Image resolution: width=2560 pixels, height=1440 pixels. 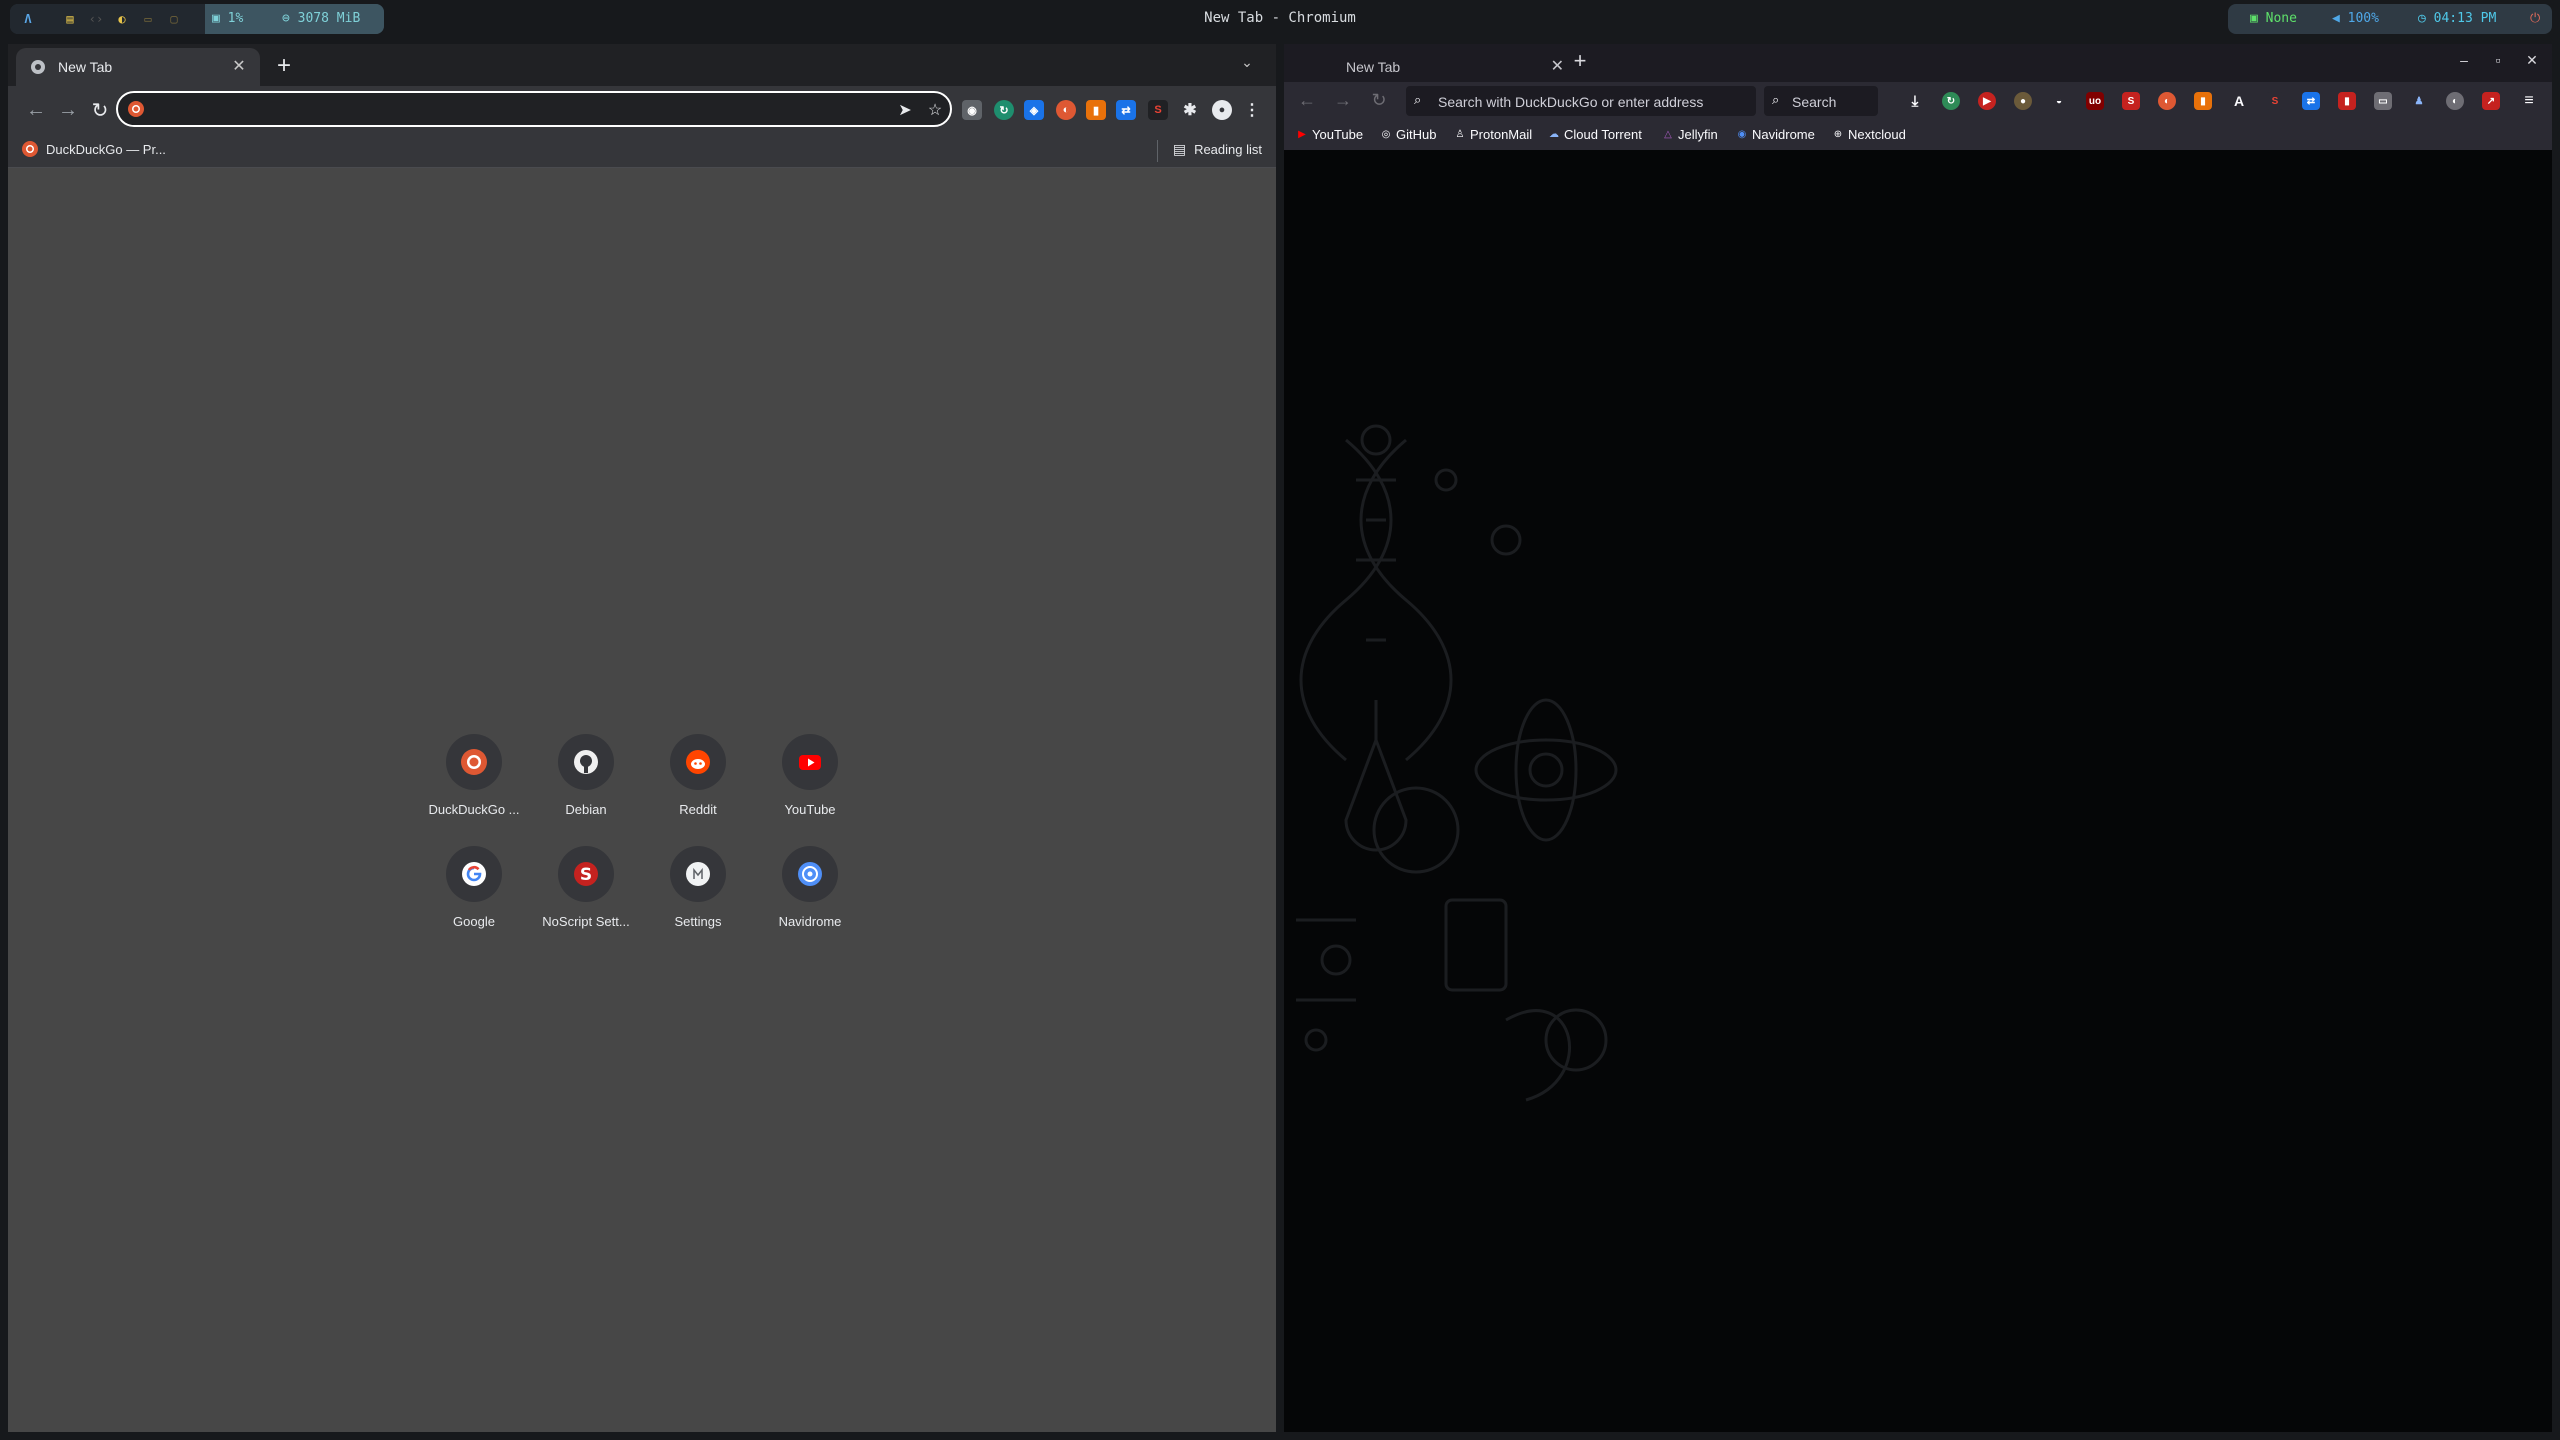 What do you see at coordinates (1915, 101) in the screenshot?
I see `downloads-icon: ⤓` at bounding box center [1915, 101].